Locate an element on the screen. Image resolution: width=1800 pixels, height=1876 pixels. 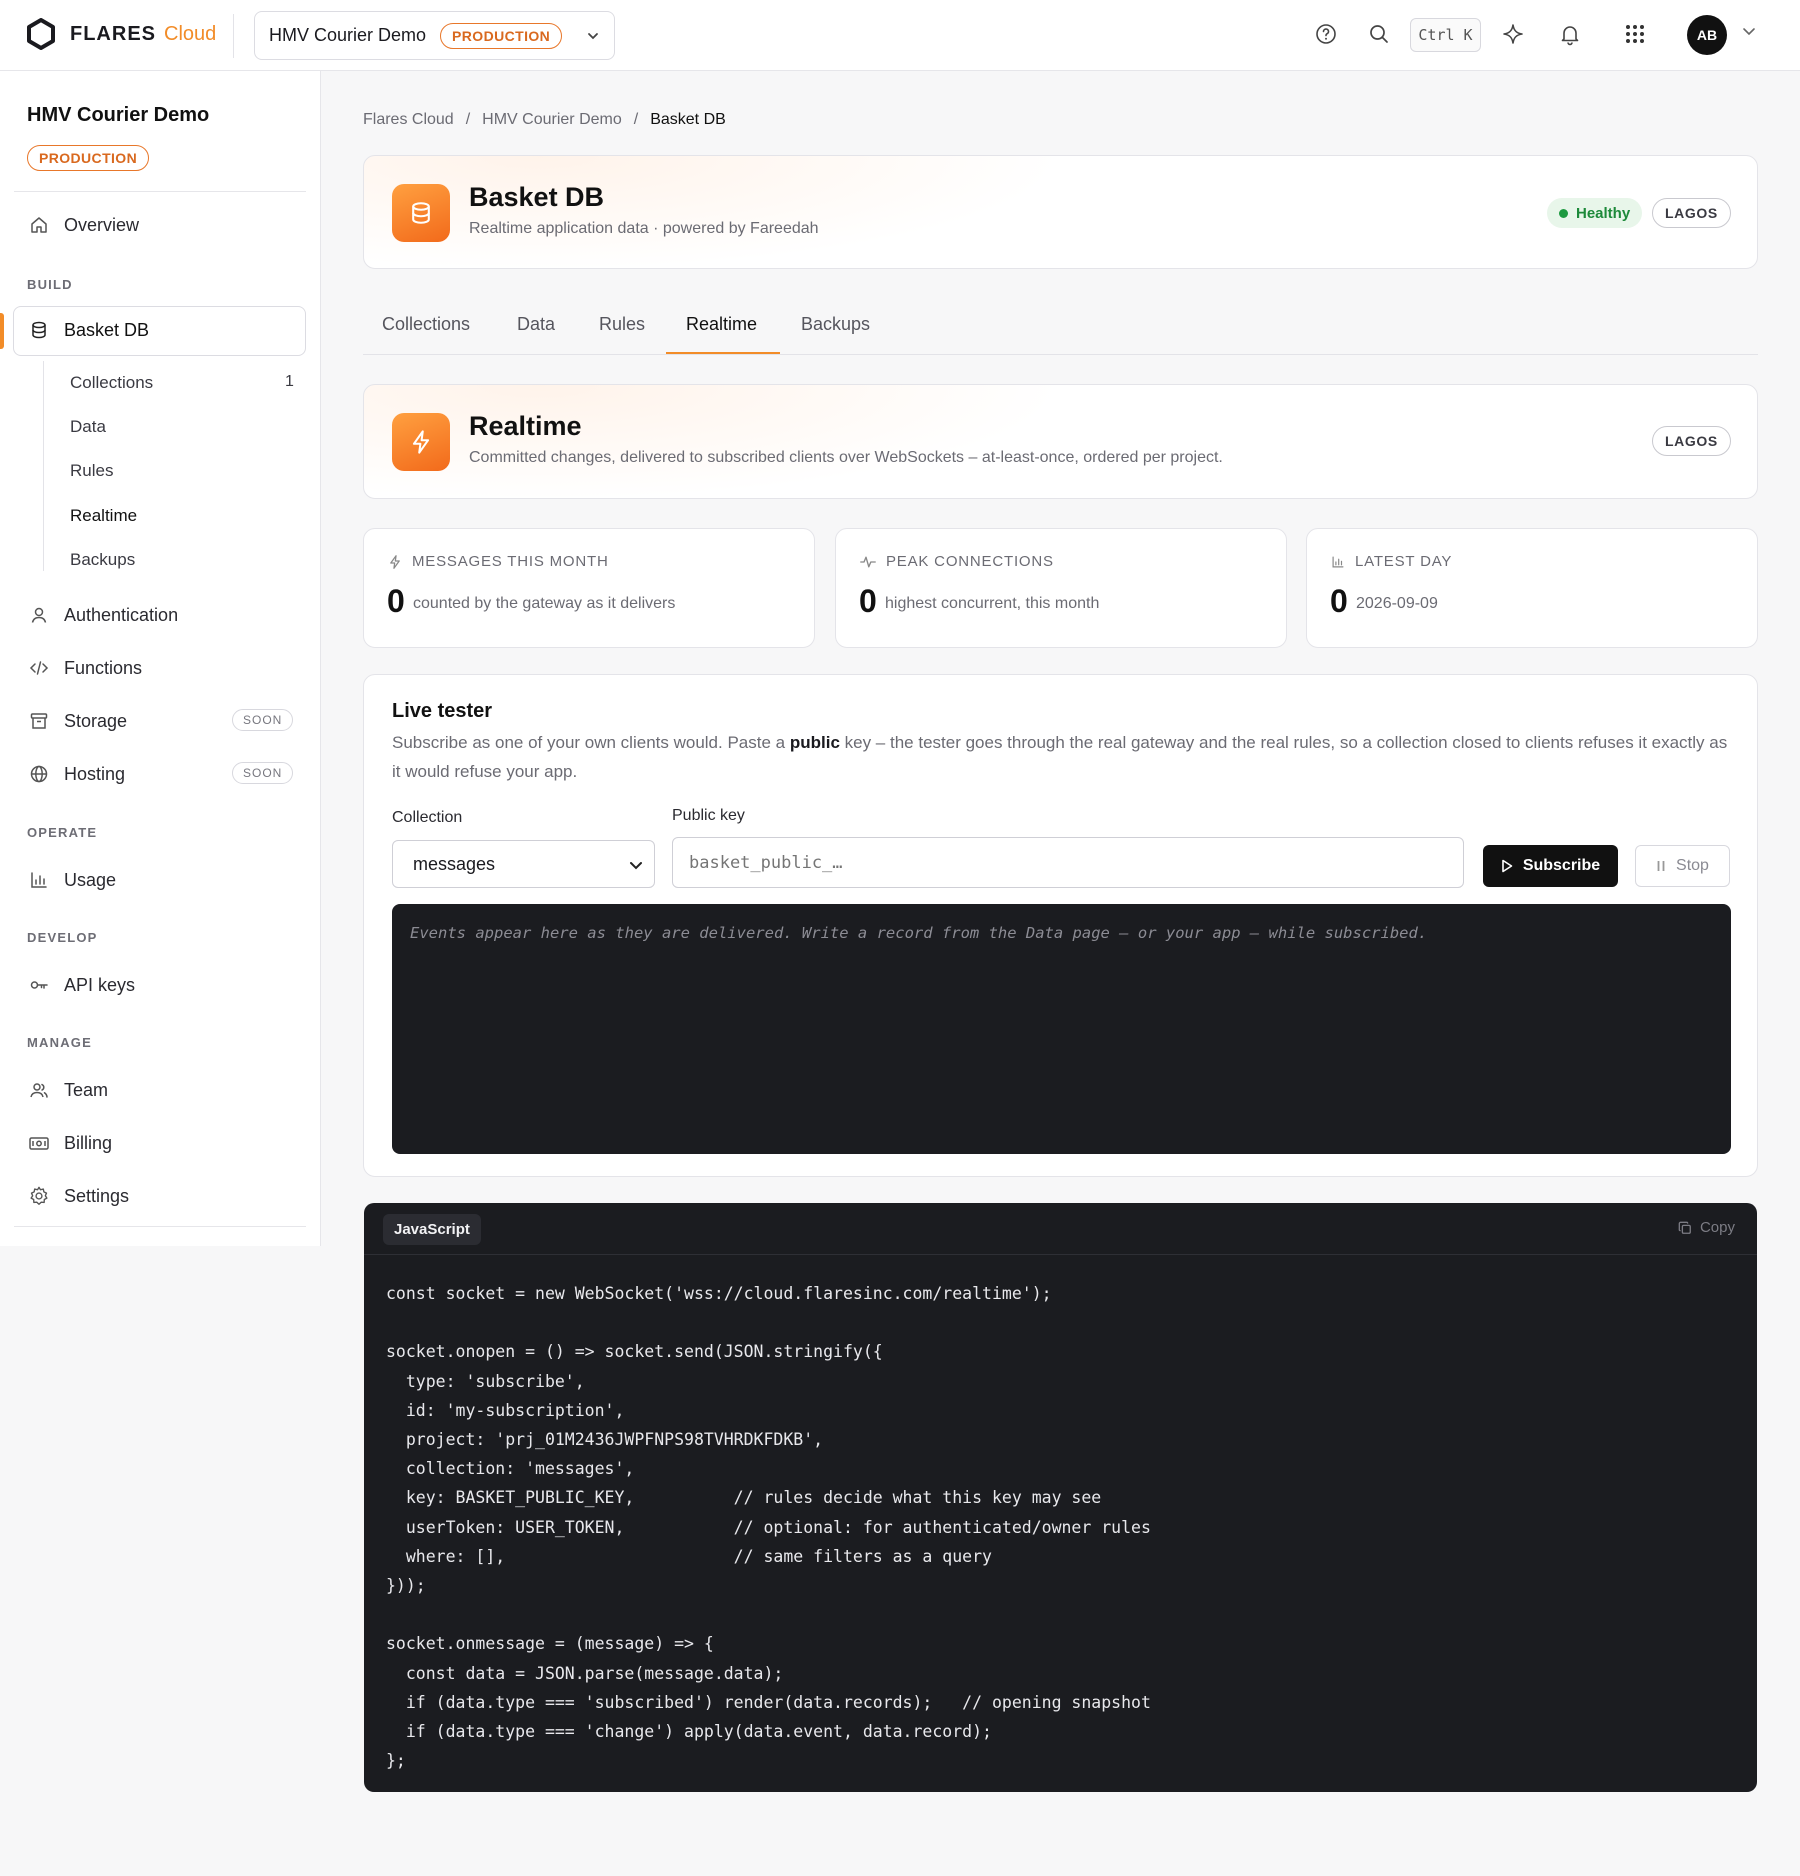
sidebar-item-billing: Billing is located at coordinates (70, 1143).